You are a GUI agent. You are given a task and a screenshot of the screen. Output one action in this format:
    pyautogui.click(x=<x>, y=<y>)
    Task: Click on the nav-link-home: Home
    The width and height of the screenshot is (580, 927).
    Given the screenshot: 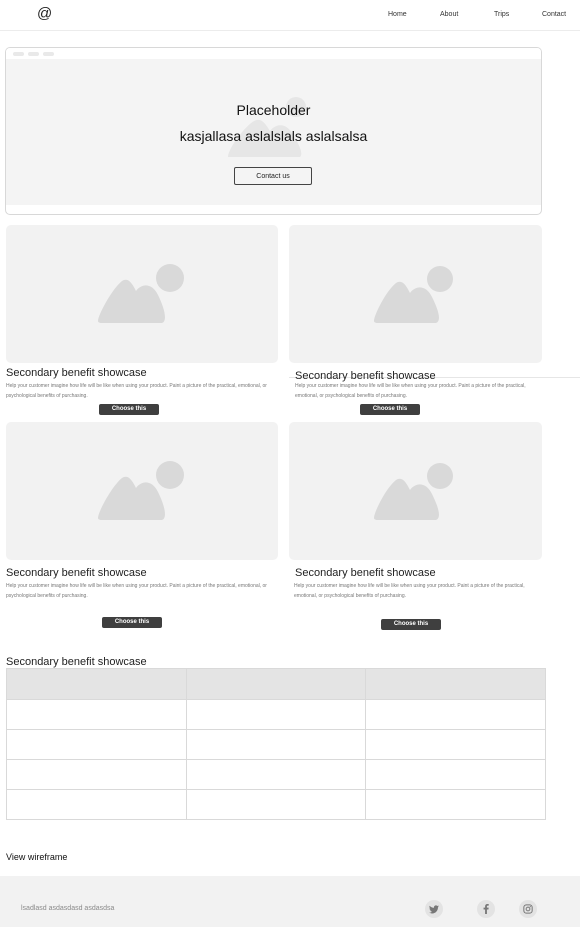 What is the action you would take?
    pyautogui.click(x=397, y=14)
    